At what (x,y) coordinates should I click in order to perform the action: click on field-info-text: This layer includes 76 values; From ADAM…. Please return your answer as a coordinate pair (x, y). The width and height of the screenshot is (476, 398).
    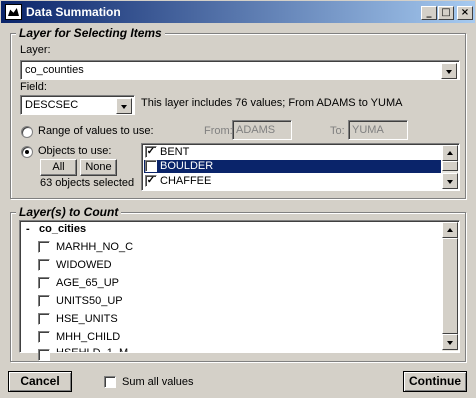
    Looking at the image, I should click on (272, 103).